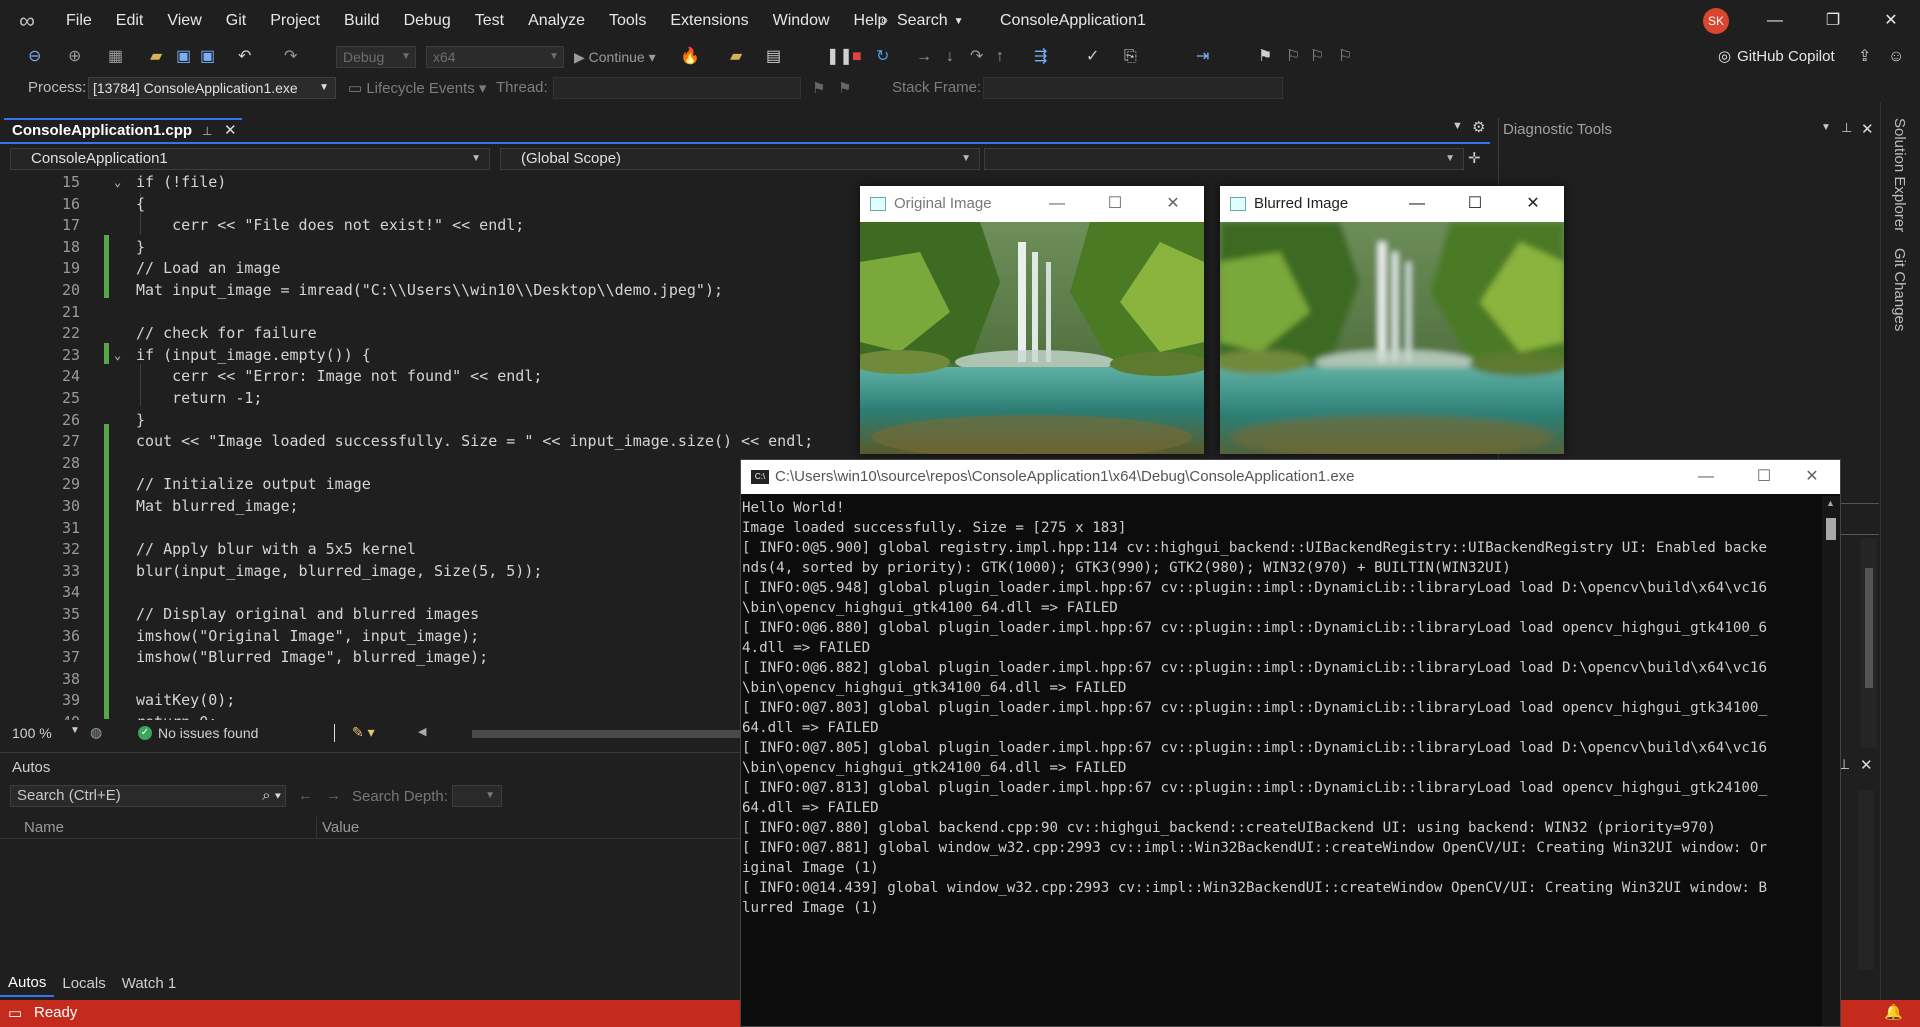 The width and height of the screenshot is (1920, 1027). What do you see at coordinates (340, 827) in the screenshot?
I see `column-header-value: Value` at bounding box center [340, 827].